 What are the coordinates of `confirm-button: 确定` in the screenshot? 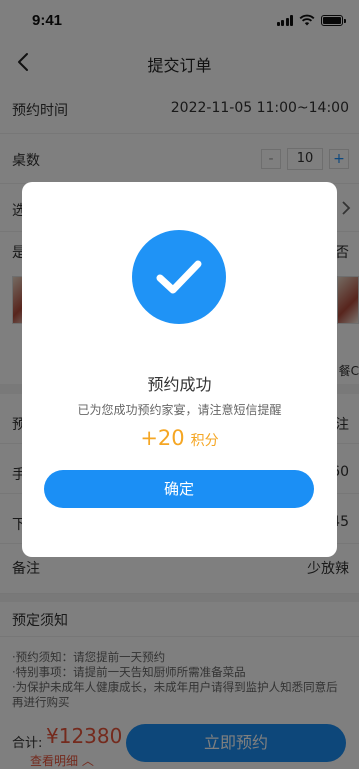 It's located at (179, 489).